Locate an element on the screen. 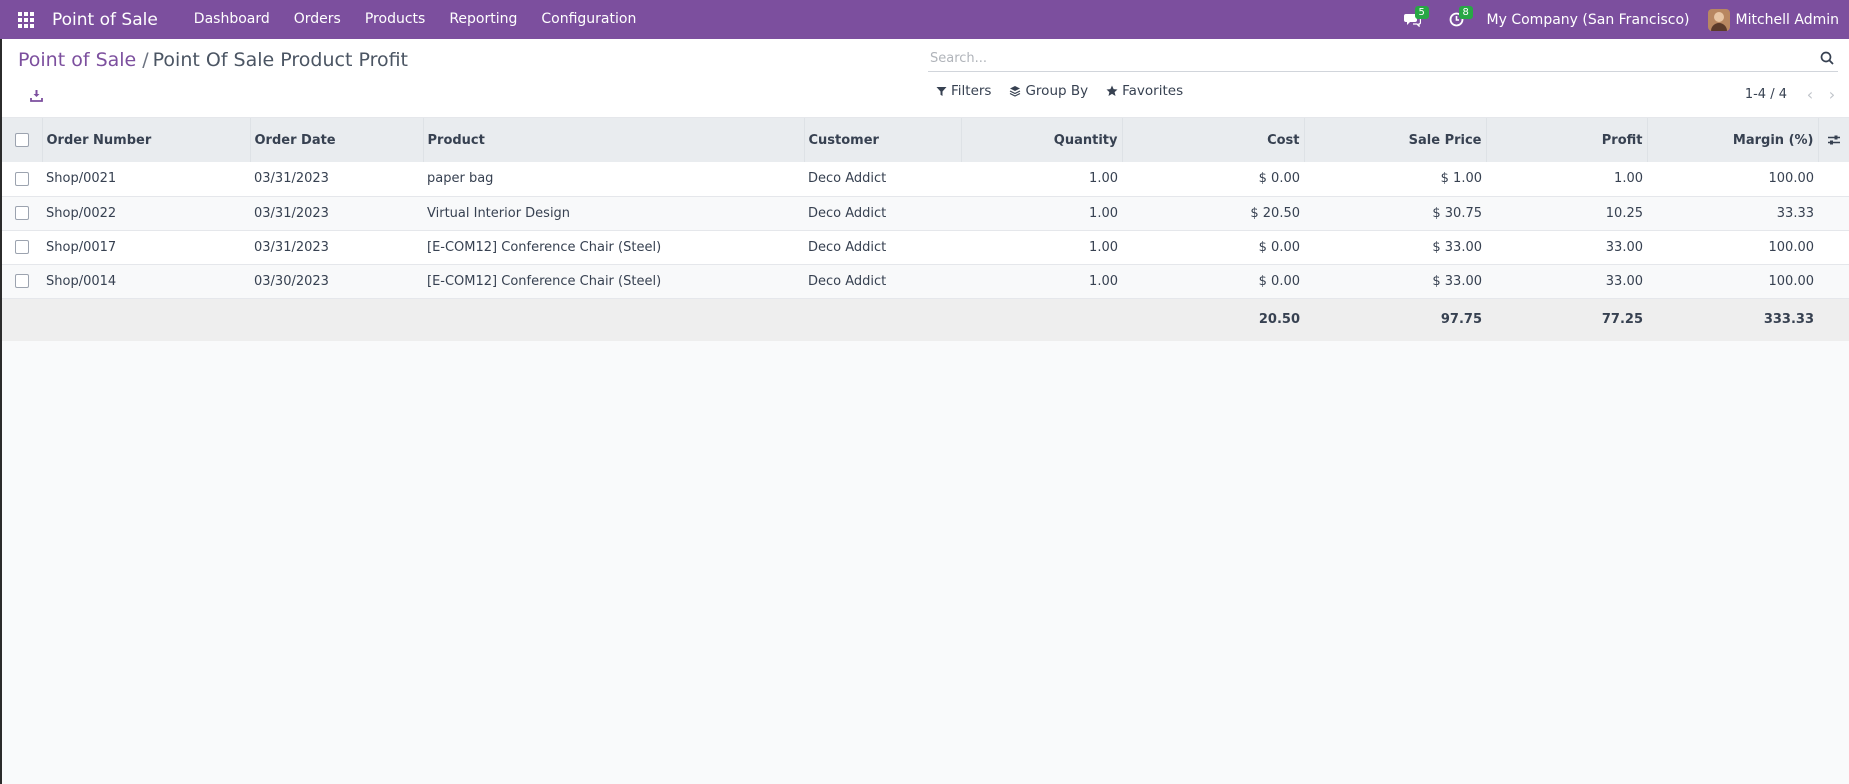  activities-button: 8 is located at coordinates (1457, 19).